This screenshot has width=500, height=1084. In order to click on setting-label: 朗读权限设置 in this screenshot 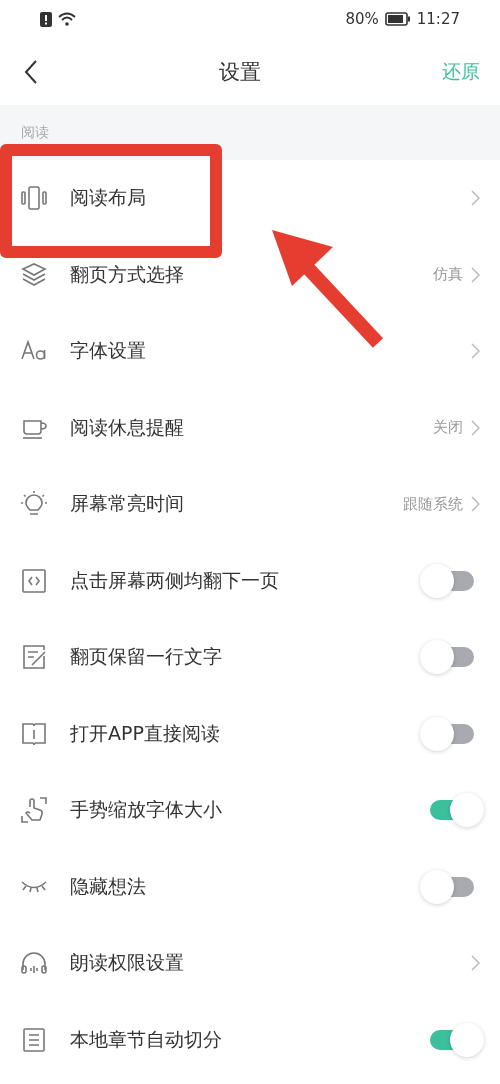, I will do `click(127, 963)`.